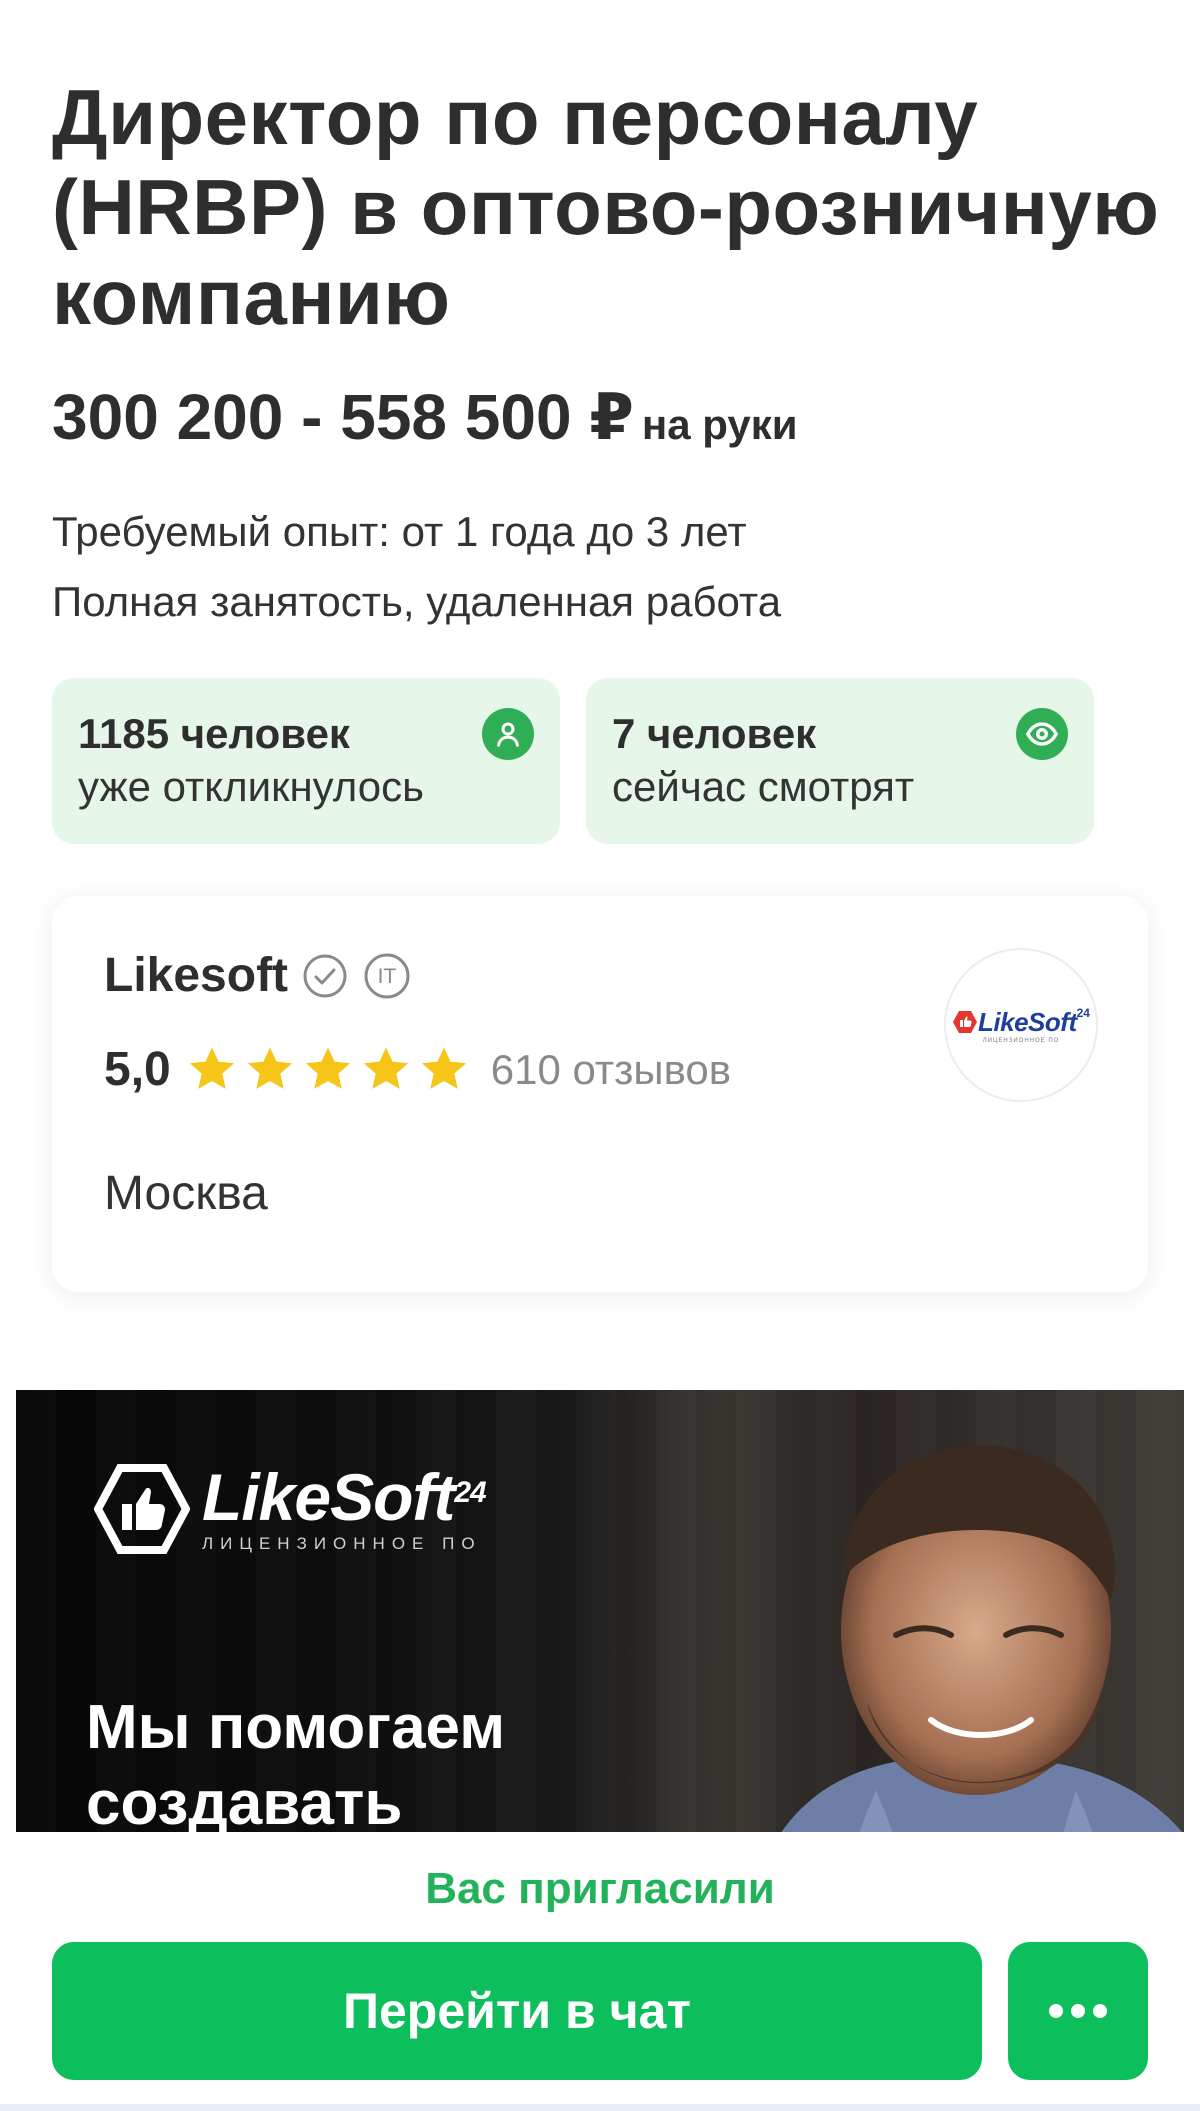  I want to click on eye-icon, so click(1042, 734).